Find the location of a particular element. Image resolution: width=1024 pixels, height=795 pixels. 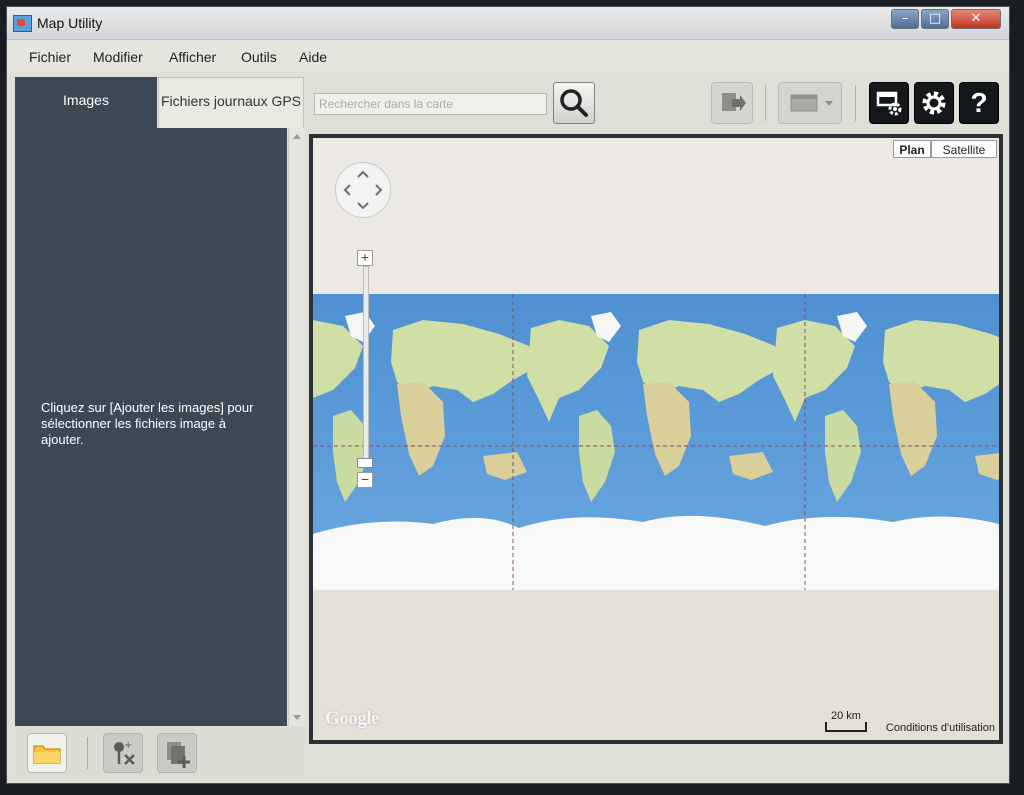

terms-link: Conditions d'utilisation is located at coordinates (940, 728).